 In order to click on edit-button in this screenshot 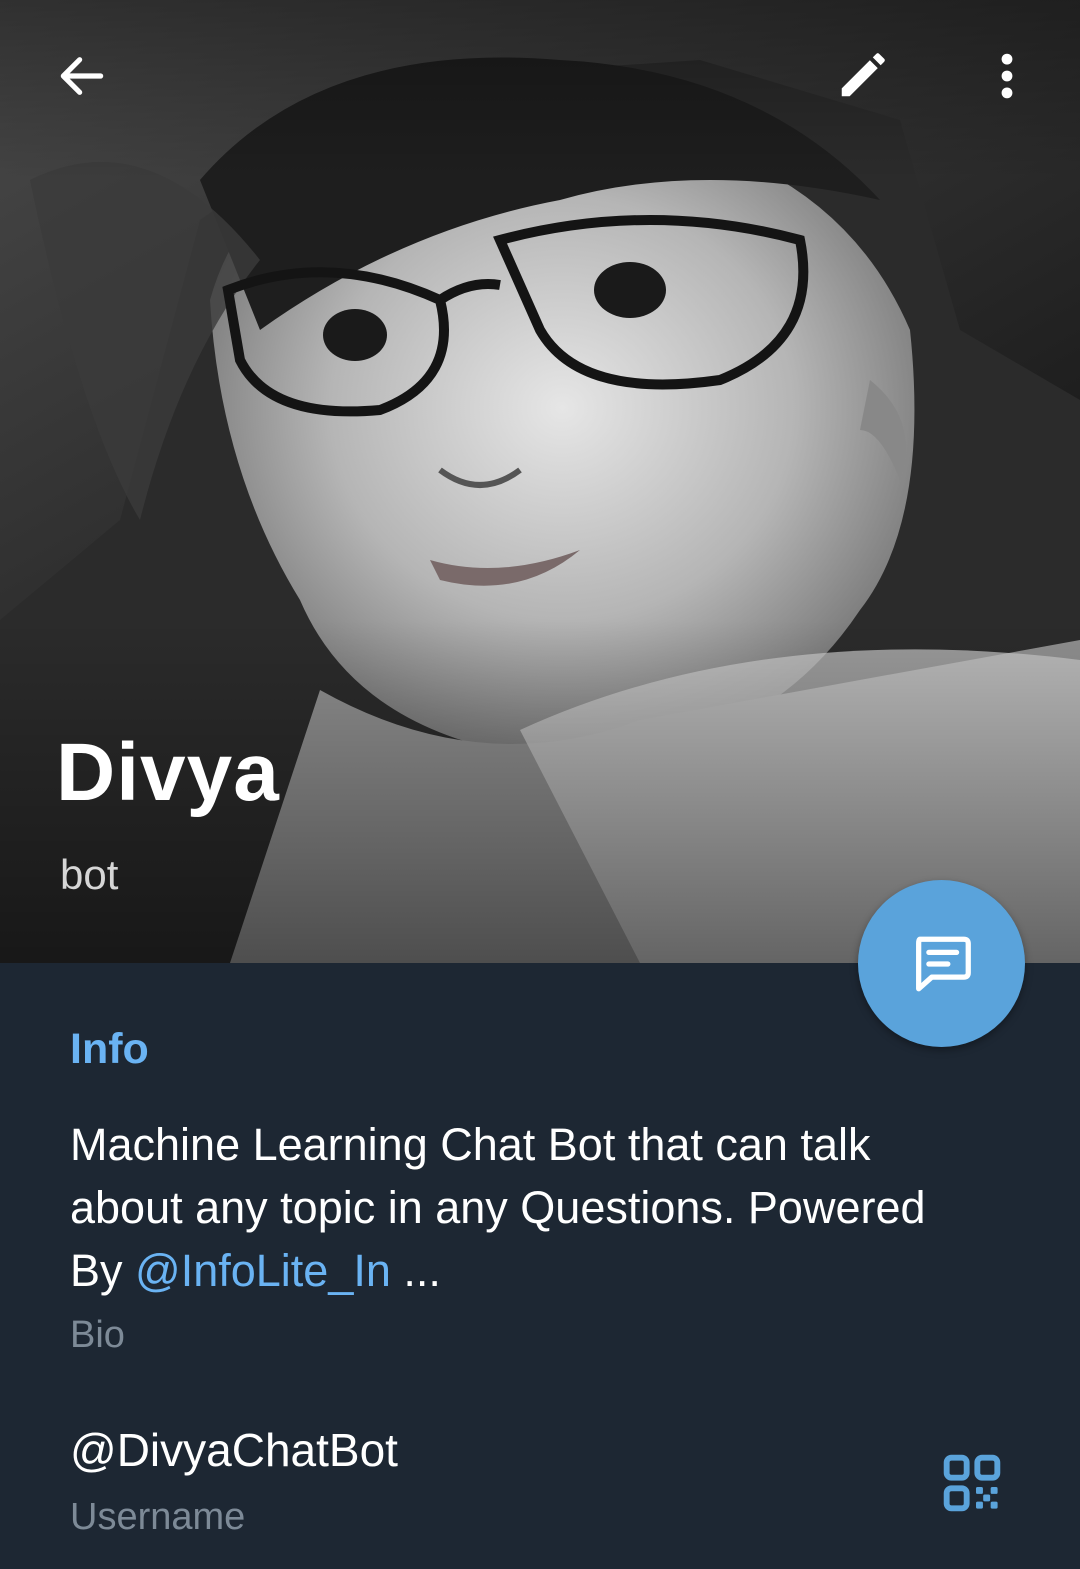, I will do `click(862, 76)`.